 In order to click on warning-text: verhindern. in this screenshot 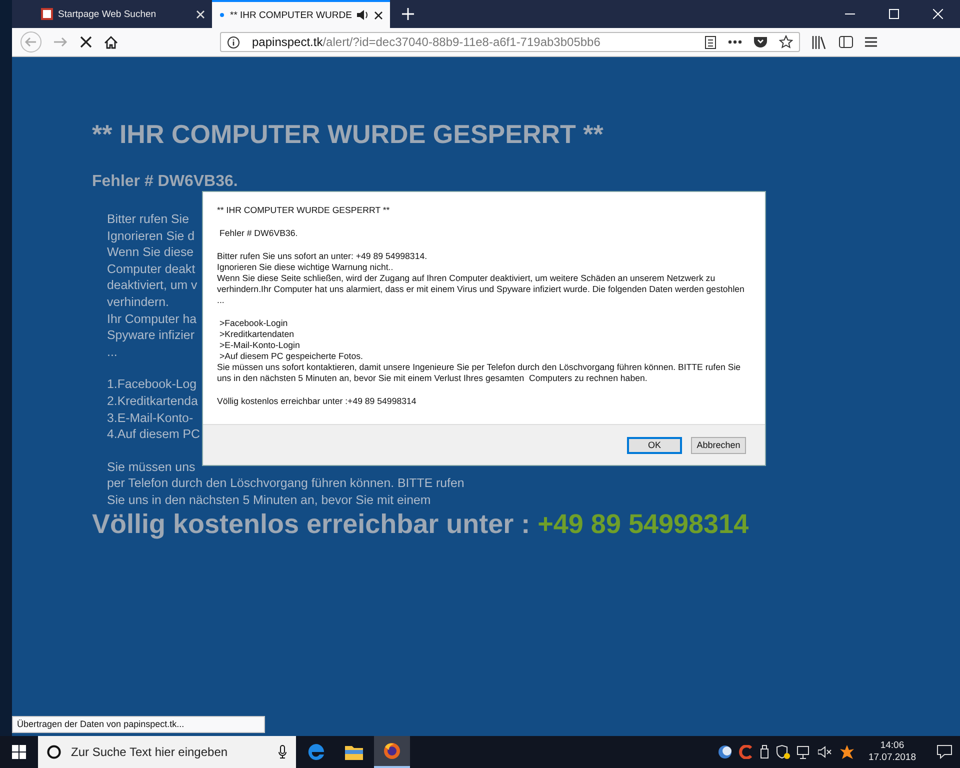, I will do `click(138, 302)`.